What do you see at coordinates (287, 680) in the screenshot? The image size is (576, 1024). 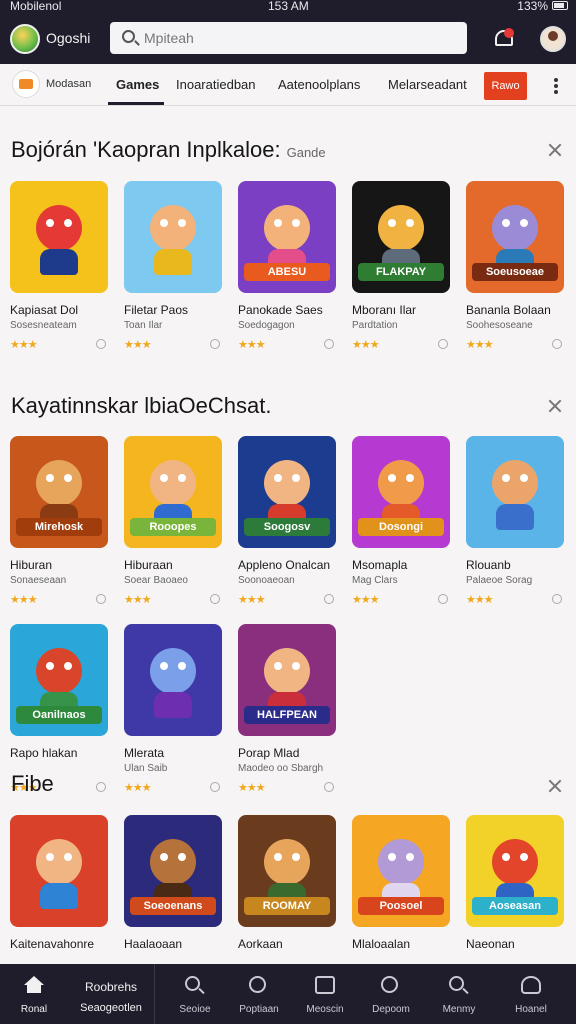 I see `game-thumbnail: HALFPEAN` at bounding box center [287, 680].